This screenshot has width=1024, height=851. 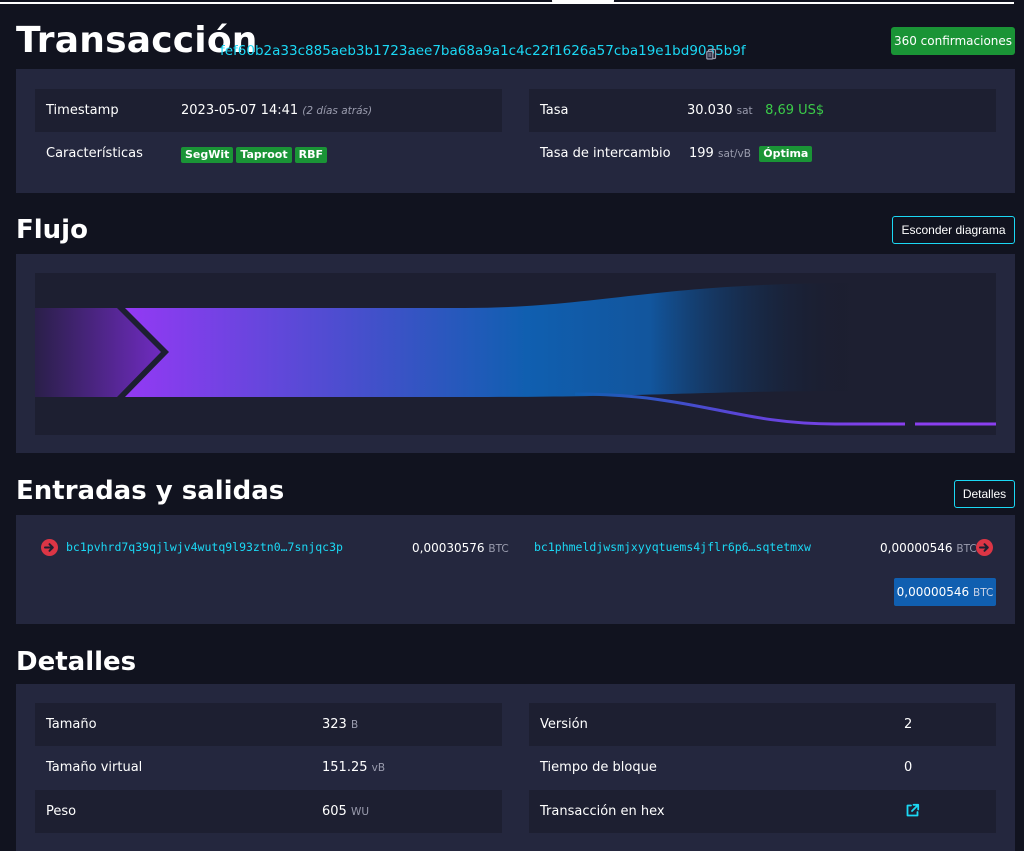 What do you see at coordinates (983, 593) in the screenshot?
I see `total-unit: BTC` at bounding box center [983, 593].